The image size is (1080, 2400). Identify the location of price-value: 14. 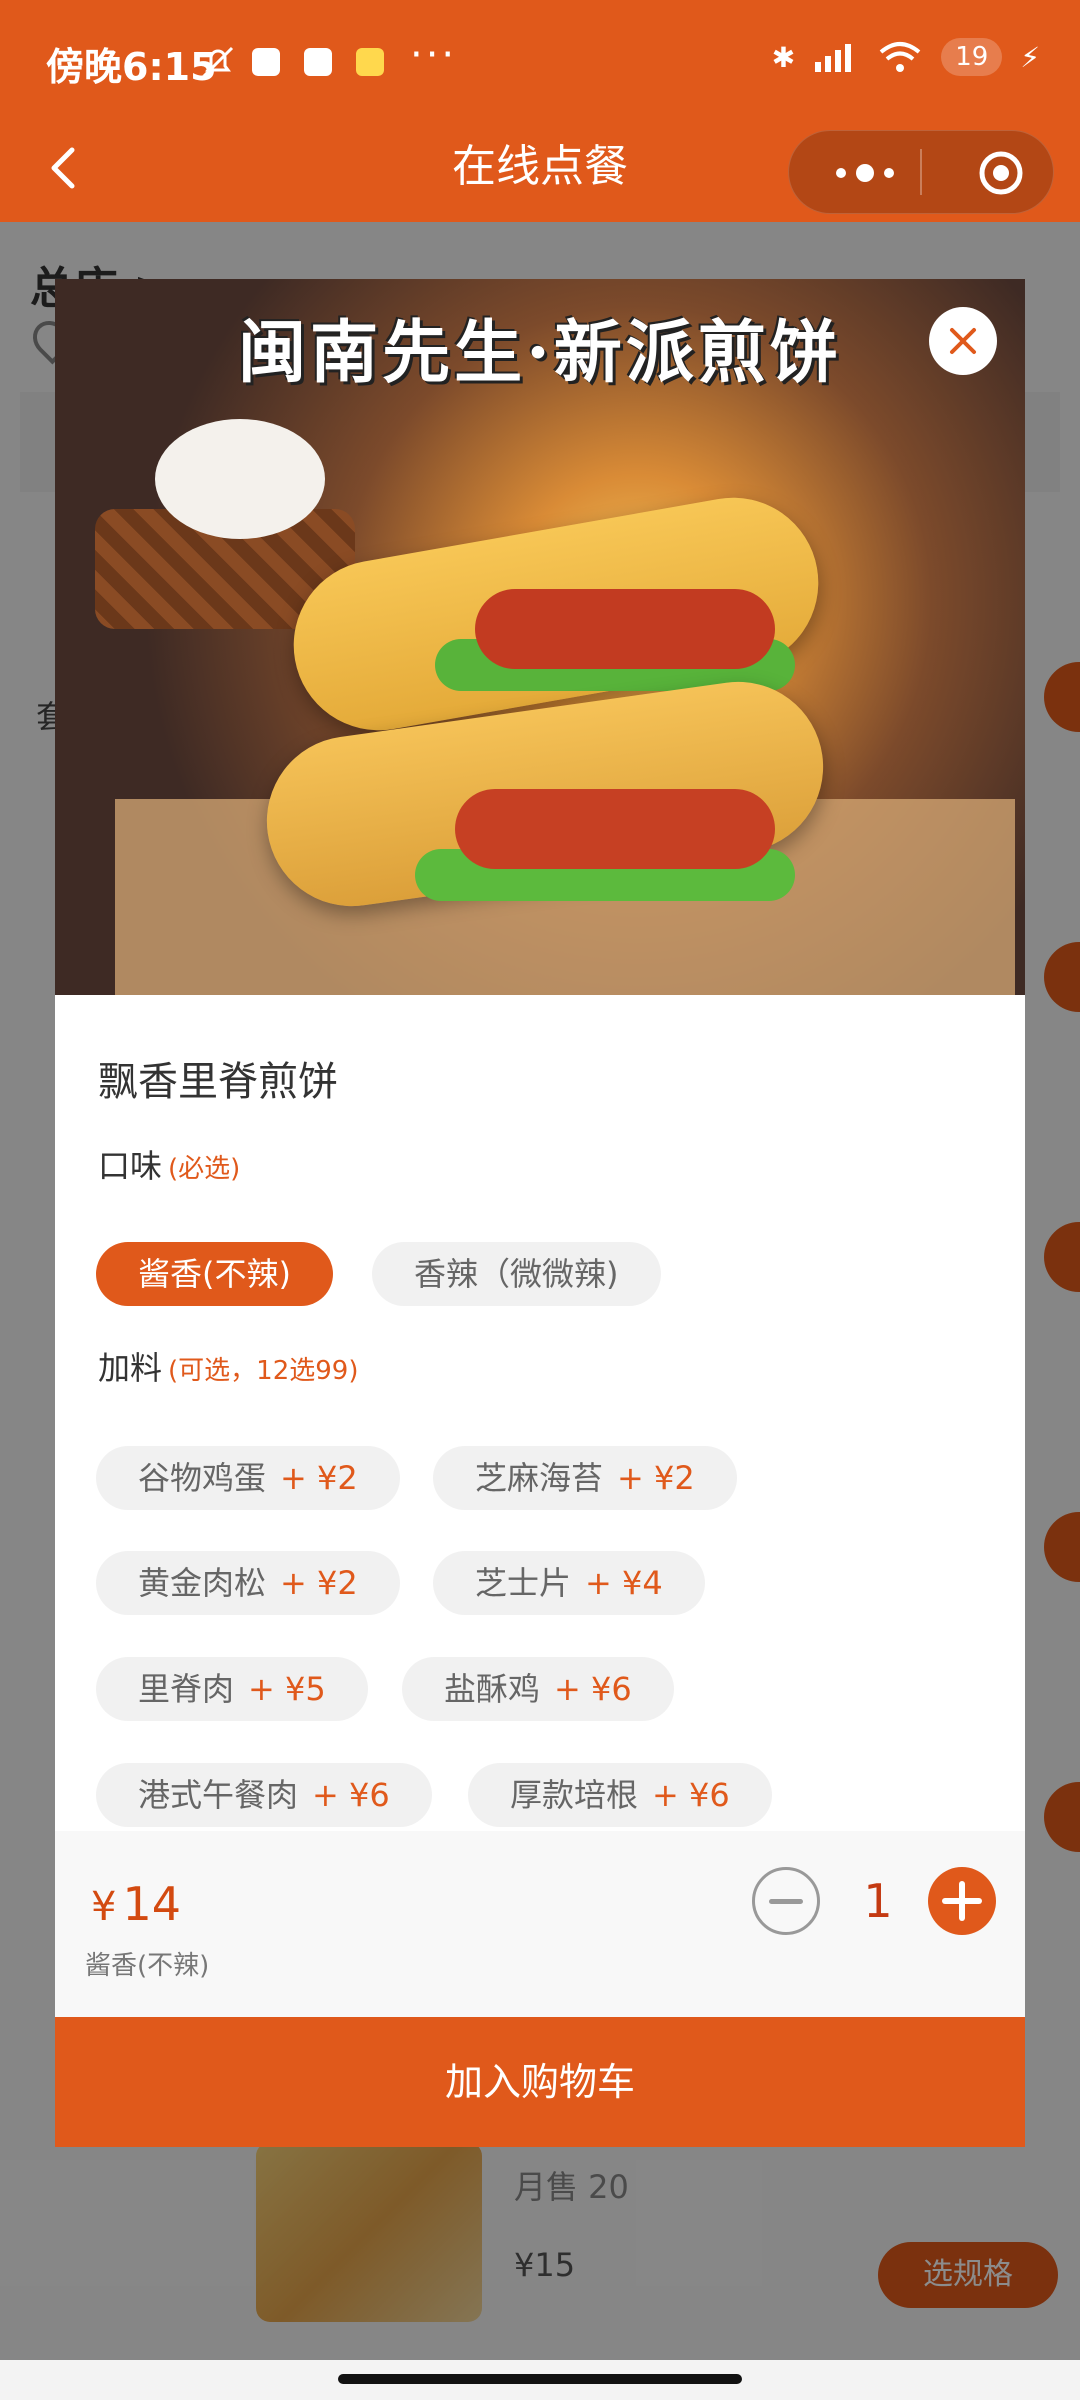
(151, 1904).